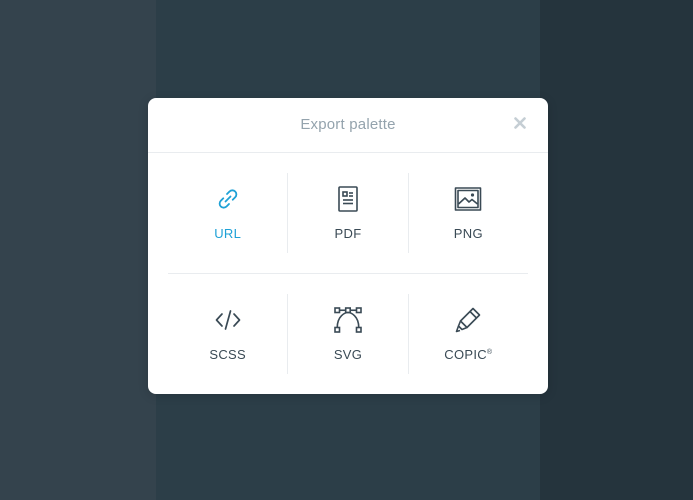  I want to click on export-svg-option: SVG, so click(347, 334).